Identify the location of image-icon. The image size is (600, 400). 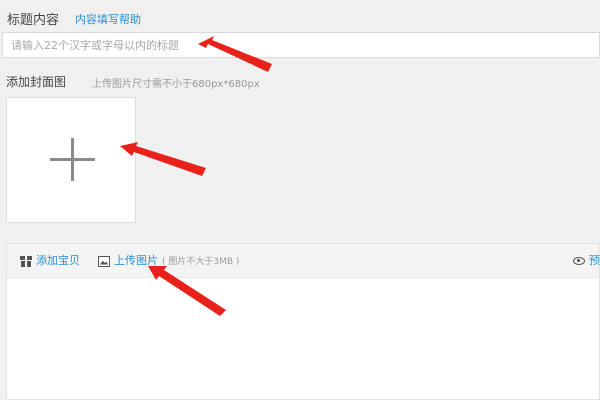
(104, 261).